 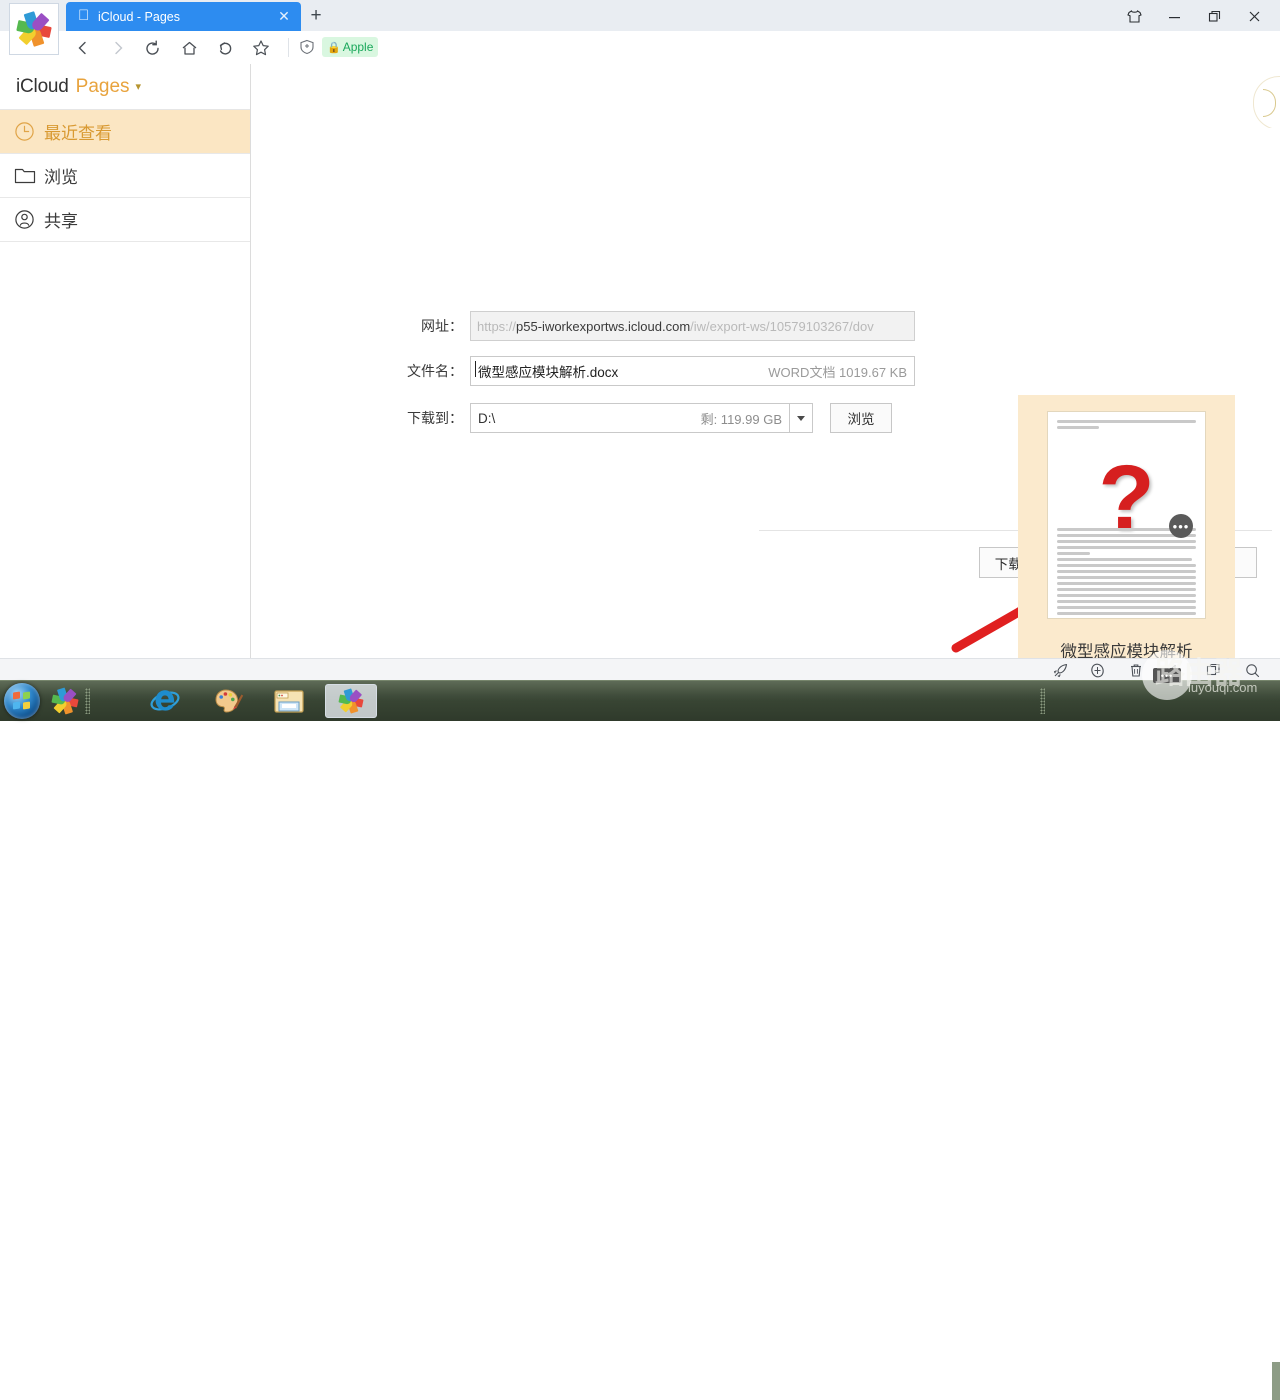 I want to click on filename-value: 微型感应模块解析.docx, so click(x=546, y=371).